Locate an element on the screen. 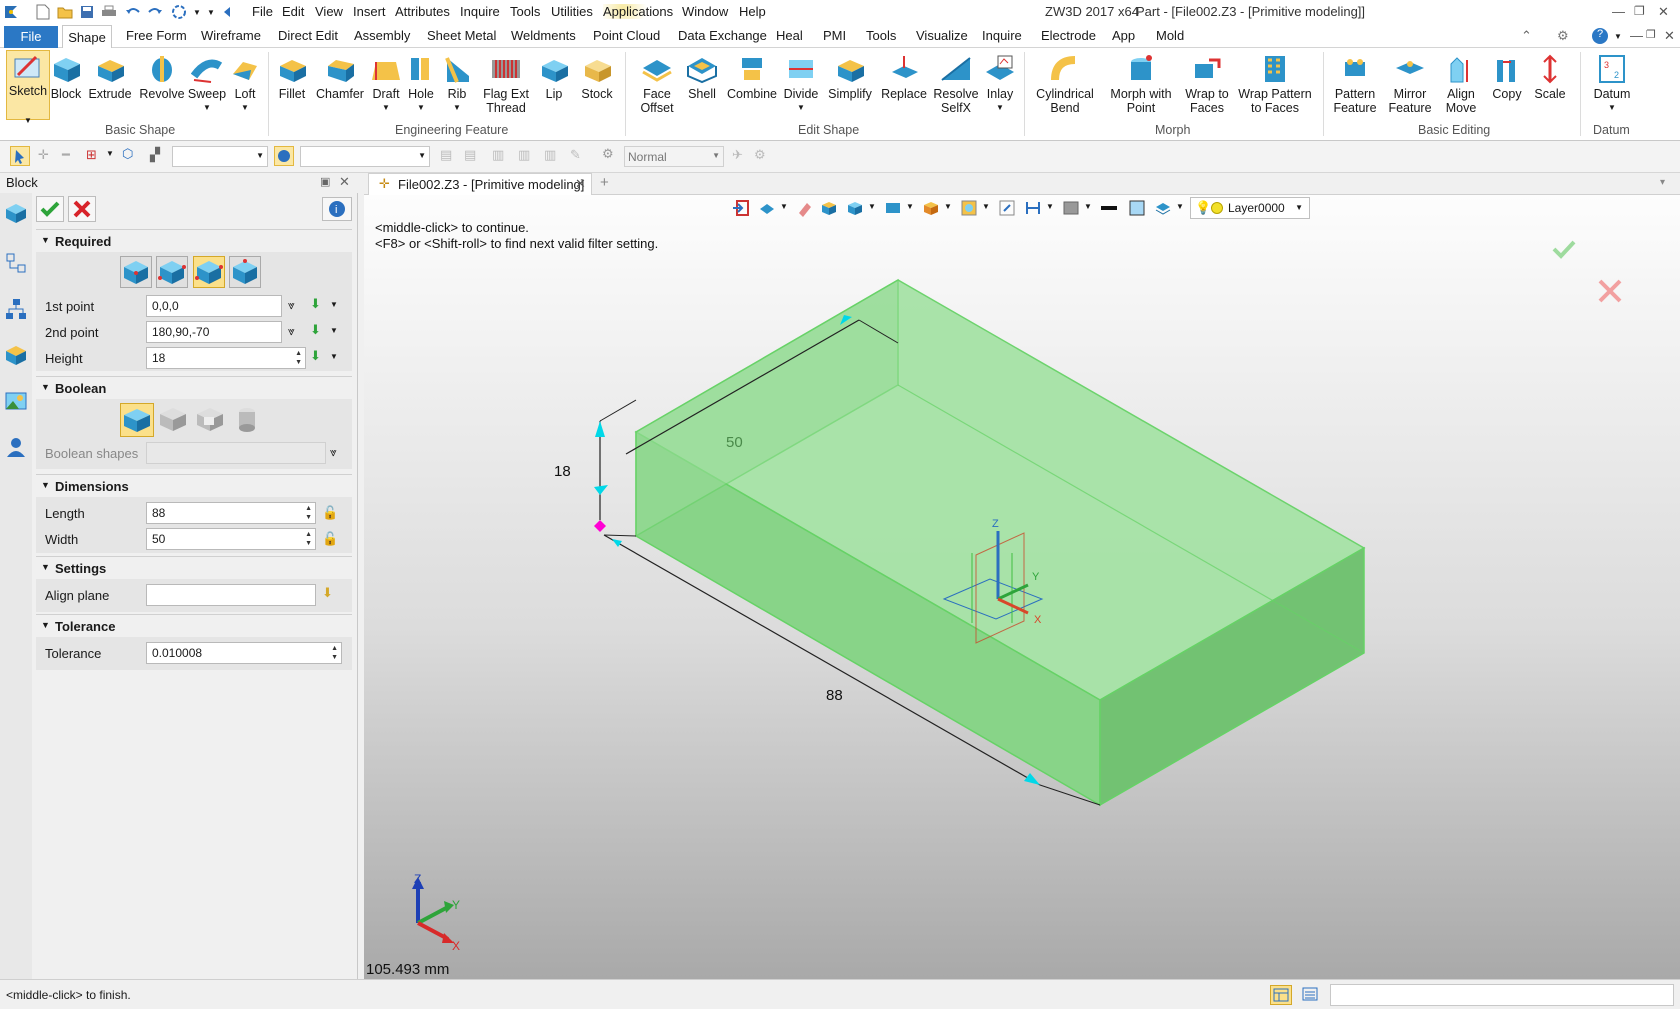  menu-insert: Insert is located at coordinates (369, 11).